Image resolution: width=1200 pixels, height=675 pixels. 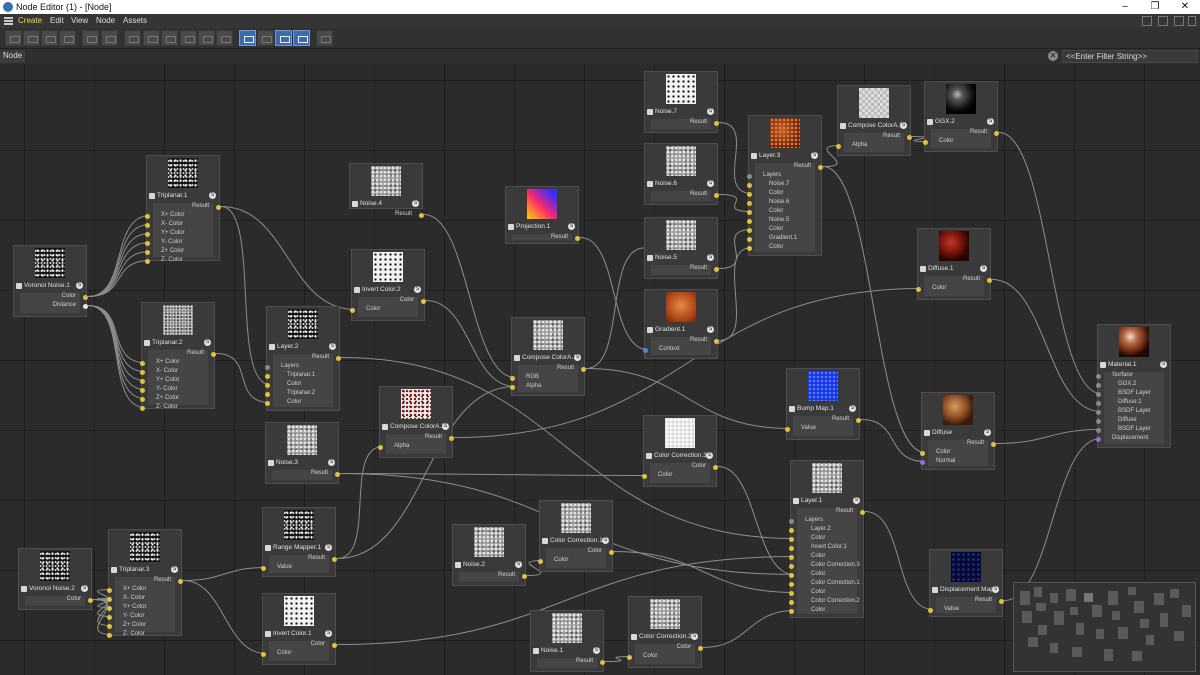 I want to click on input-port: Z+ Color, so click(x=159, y=399).